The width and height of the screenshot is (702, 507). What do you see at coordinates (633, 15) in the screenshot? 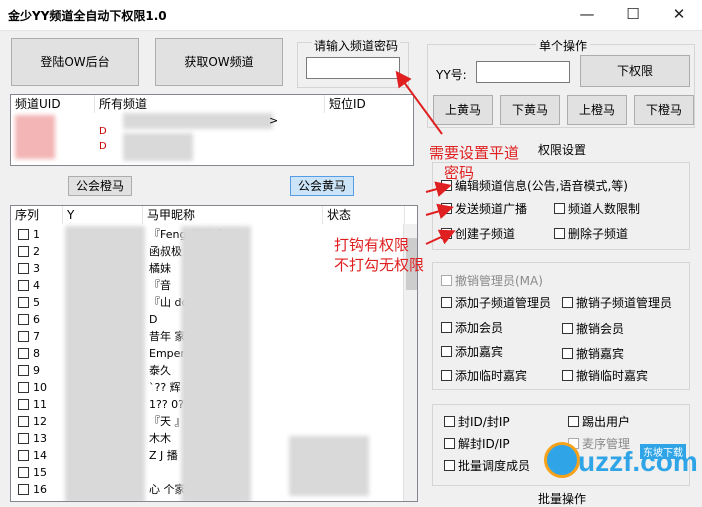
I see `maximize-button: ☐` at bounding box center [633, 15].